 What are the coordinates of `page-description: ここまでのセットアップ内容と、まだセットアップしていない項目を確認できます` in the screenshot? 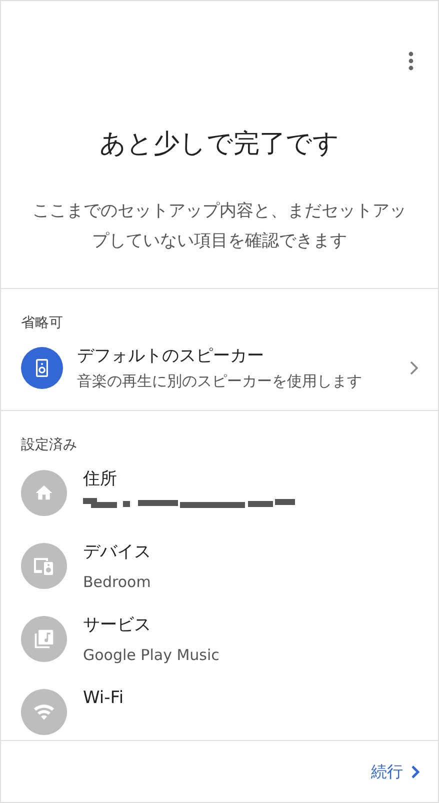 It's located at (220, 226).